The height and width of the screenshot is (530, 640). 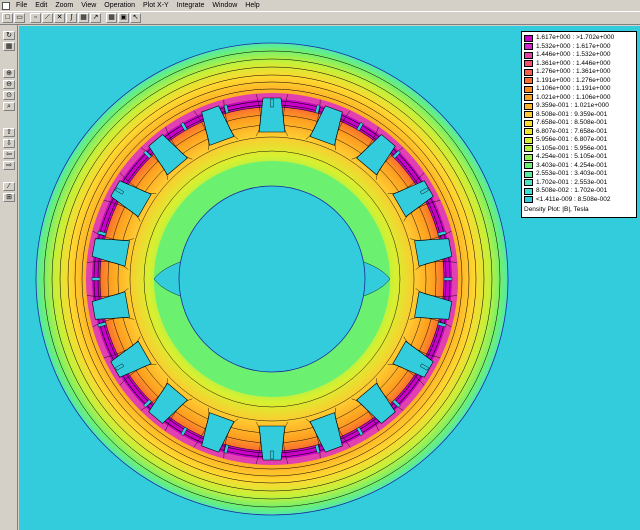 What do you see at coordinates (252, 5) in the screenshot?
I see `menu-help: Help` at bounding box center [252, 5].